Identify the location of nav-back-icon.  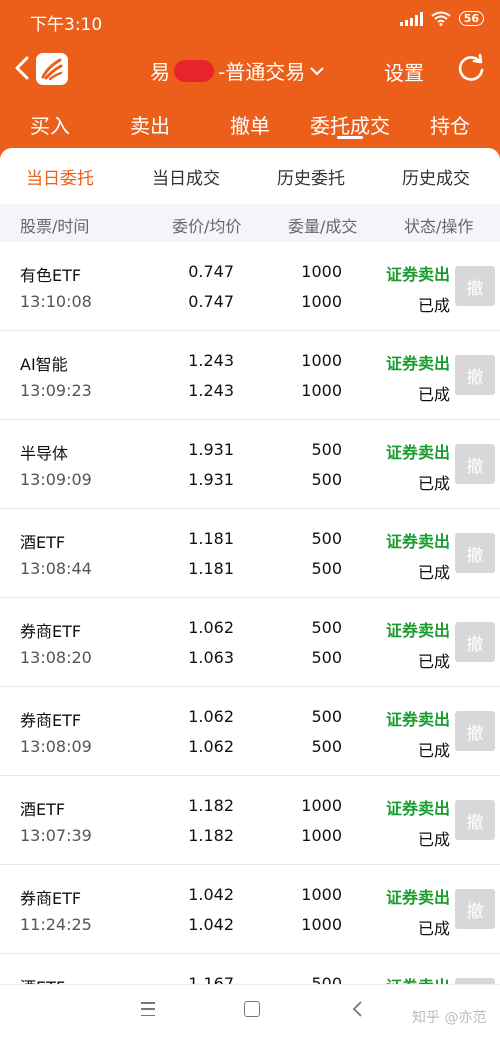
(357, 1009).